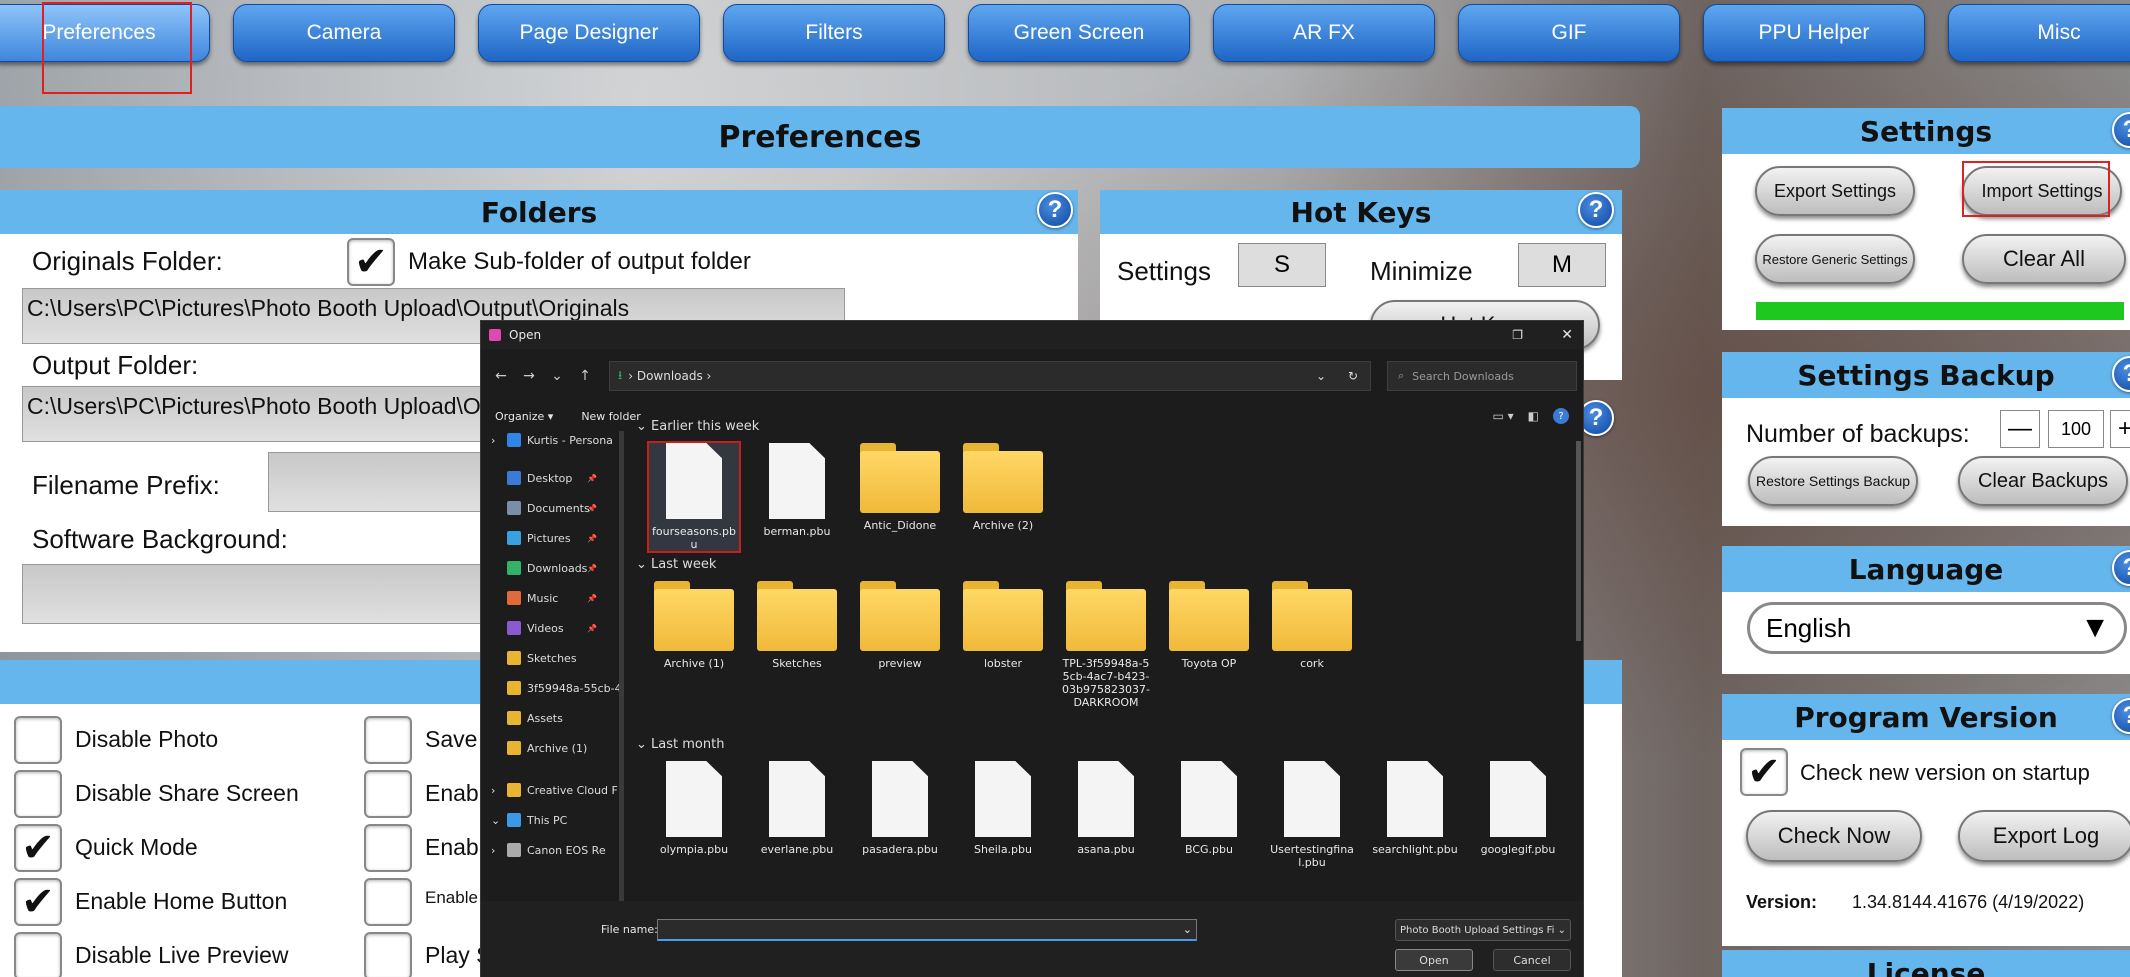  What do you see at coordinates (610, 416) in the screenshot?
I see `new-folder-button: New folder` at bounding box center [610, 416].